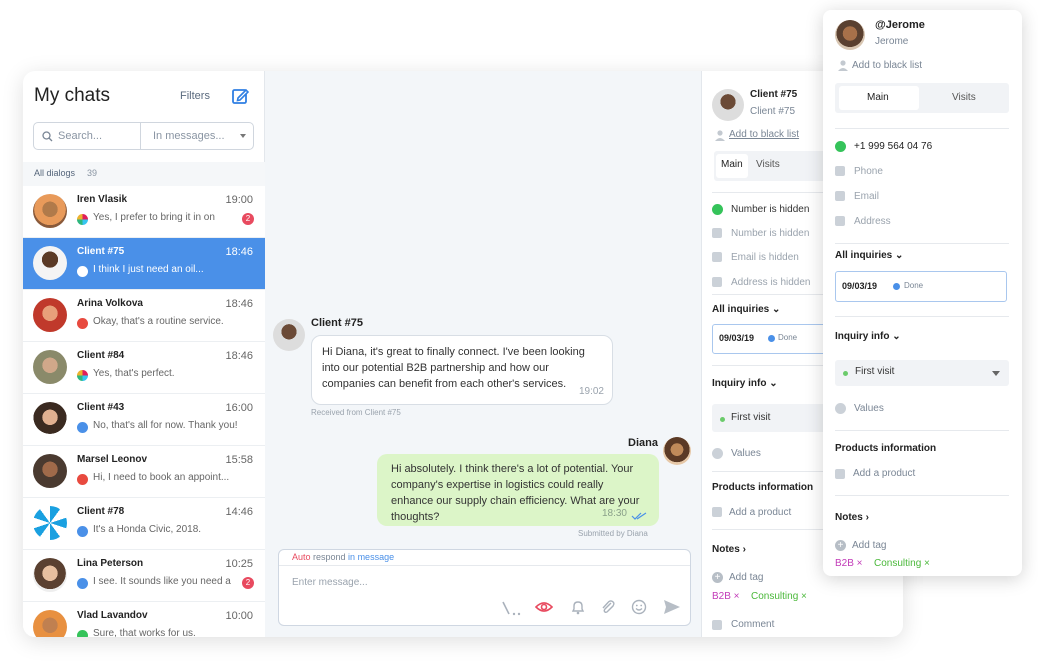 Image resolution: width=1038 pixels, height=663 pixels. What do you see at coordinates (900, 25) in the screenshot?
I see `contact-name: @Jerome` at bounding box center [900, 25].